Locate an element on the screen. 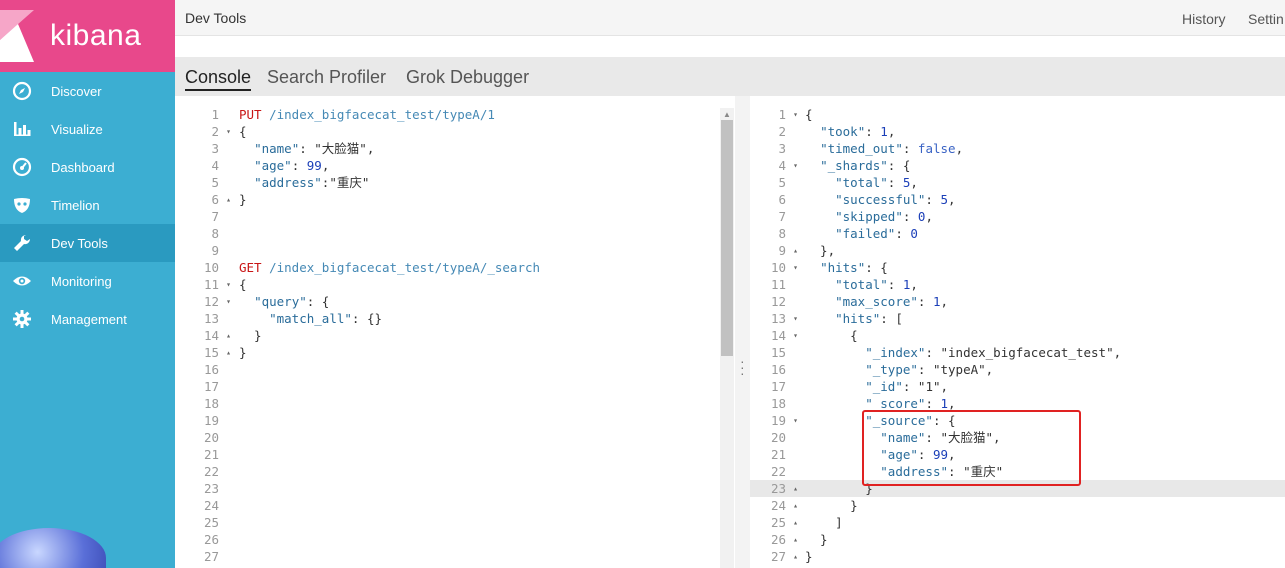 This screenshot has height=568, width=1285. sidebar-item-monitoring: Monitoring is located at coordinates (87, 281).